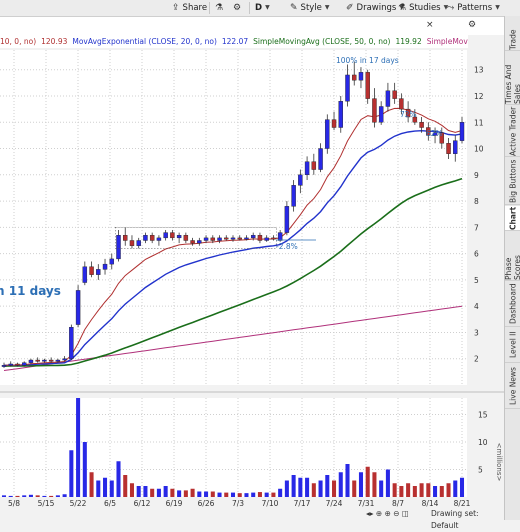  I want to click on study-legend-item: 122.07, so click(235, 41).